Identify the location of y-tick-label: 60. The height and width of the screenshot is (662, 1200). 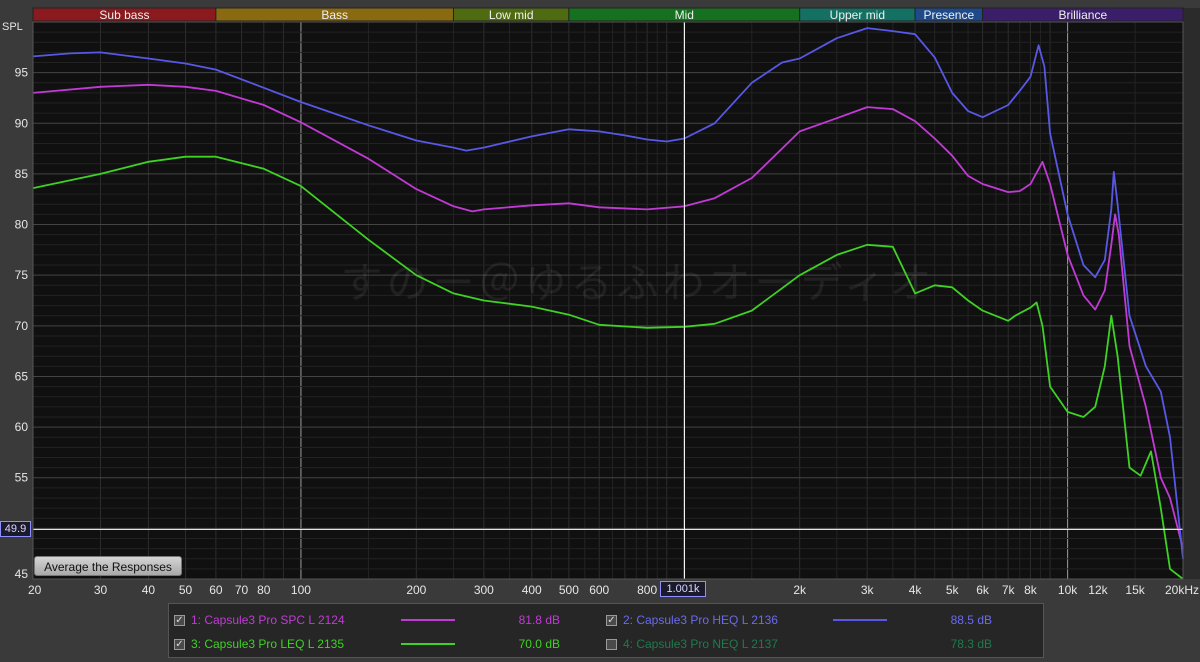
(22, 427).